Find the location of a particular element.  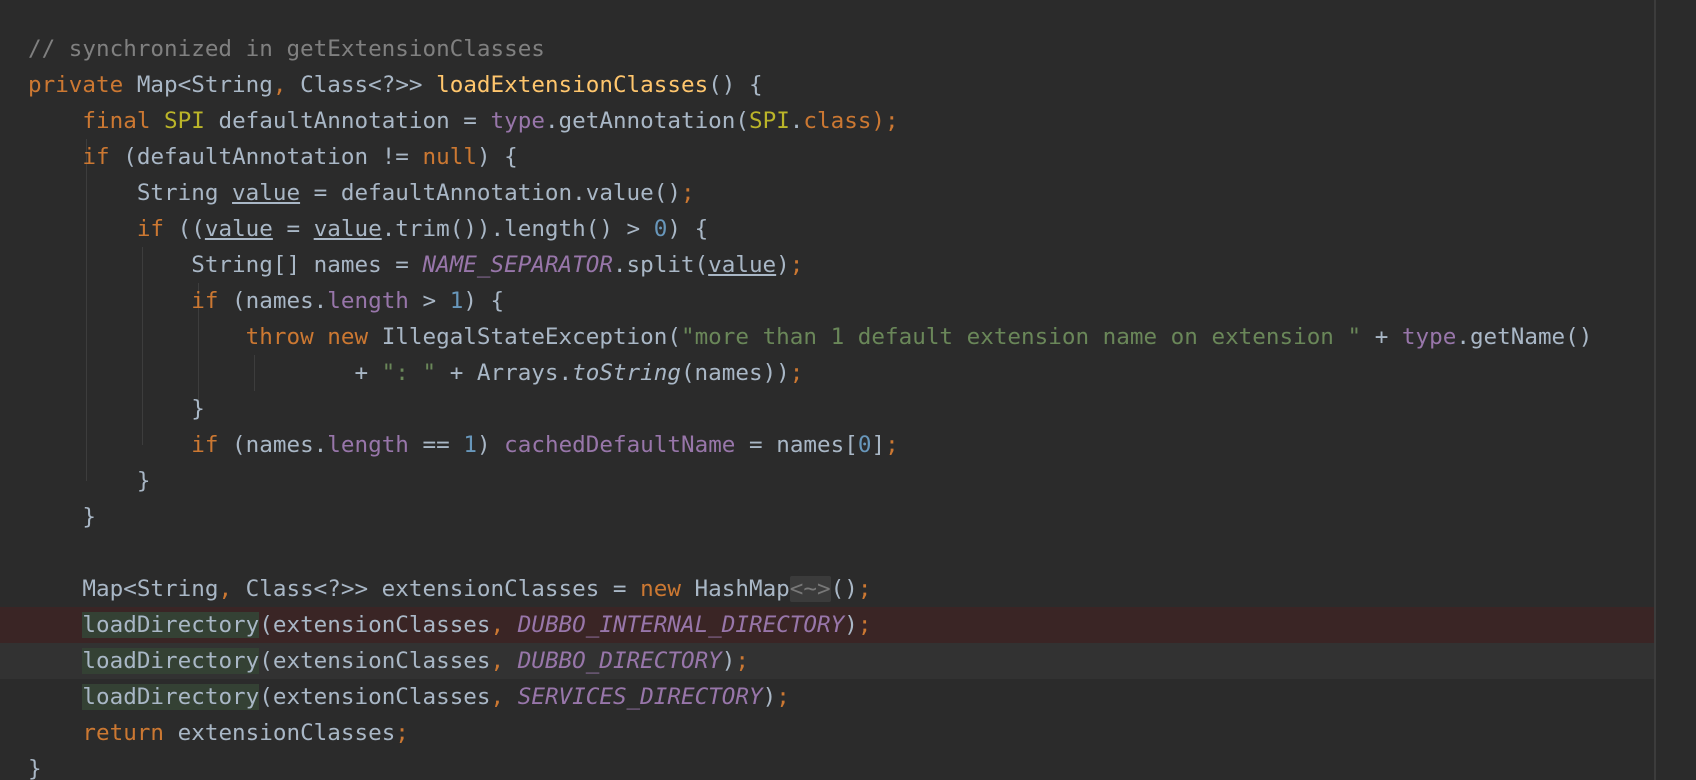

code-token: > is located at coordinates (429, 301).